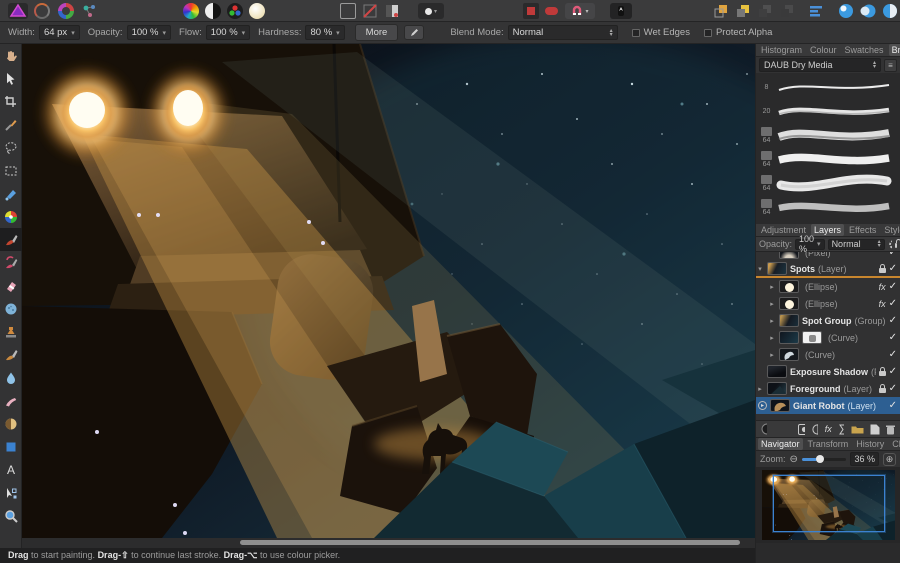 The image size is (900, 563). Describe the element at coordinates (890, 429) in the screenshot. I see `delete-layer-icon` at that location.